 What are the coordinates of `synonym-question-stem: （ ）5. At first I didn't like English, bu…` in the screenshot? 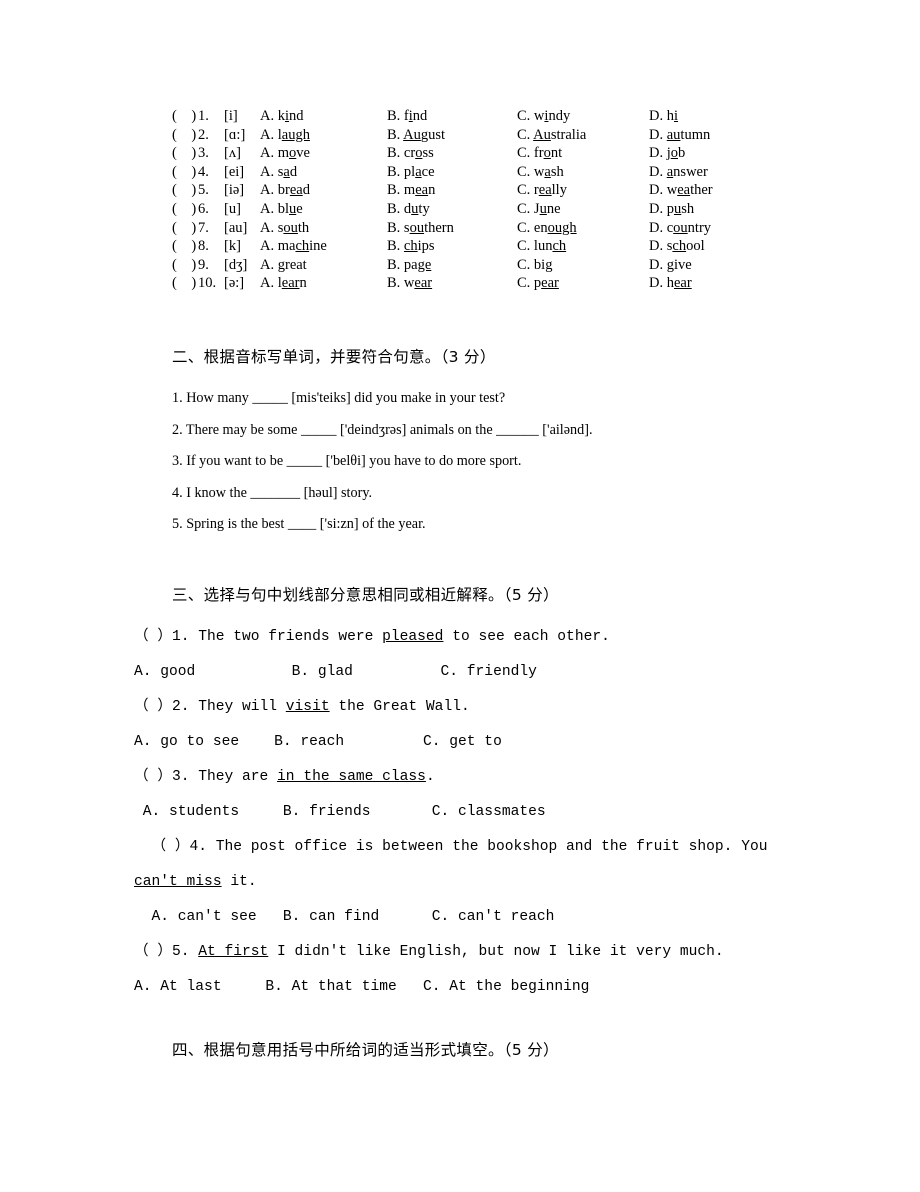 It's located at (484, 952).